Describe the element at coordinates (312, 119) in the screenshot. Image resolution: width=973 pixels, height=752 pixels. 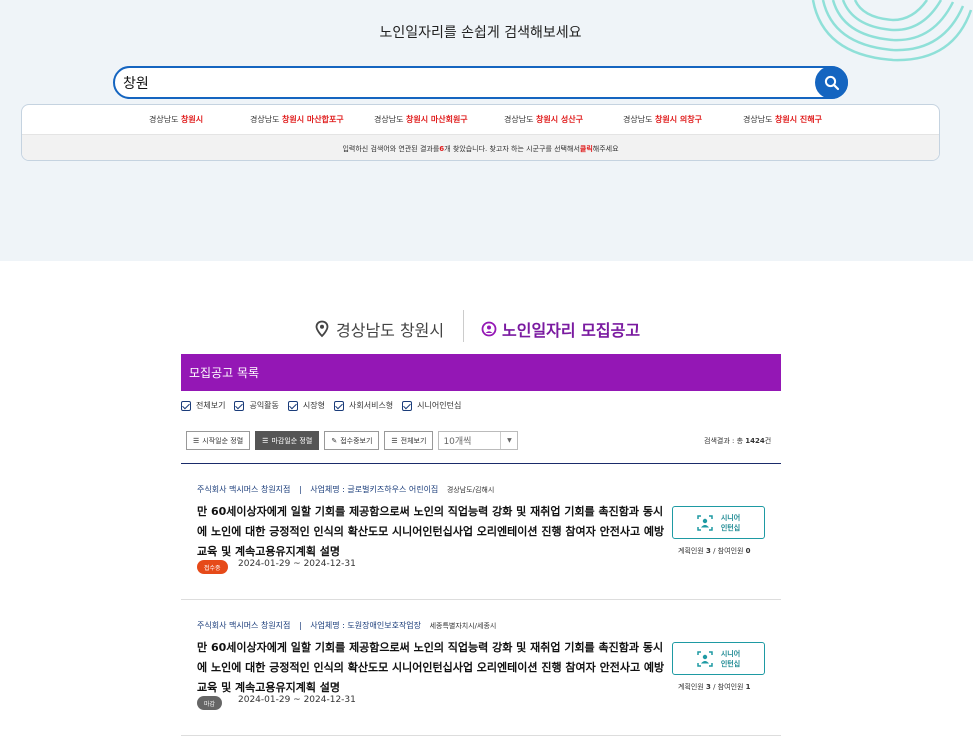
I see `suggestion-item: 경상남도 창원시 마산합포구` at that location.